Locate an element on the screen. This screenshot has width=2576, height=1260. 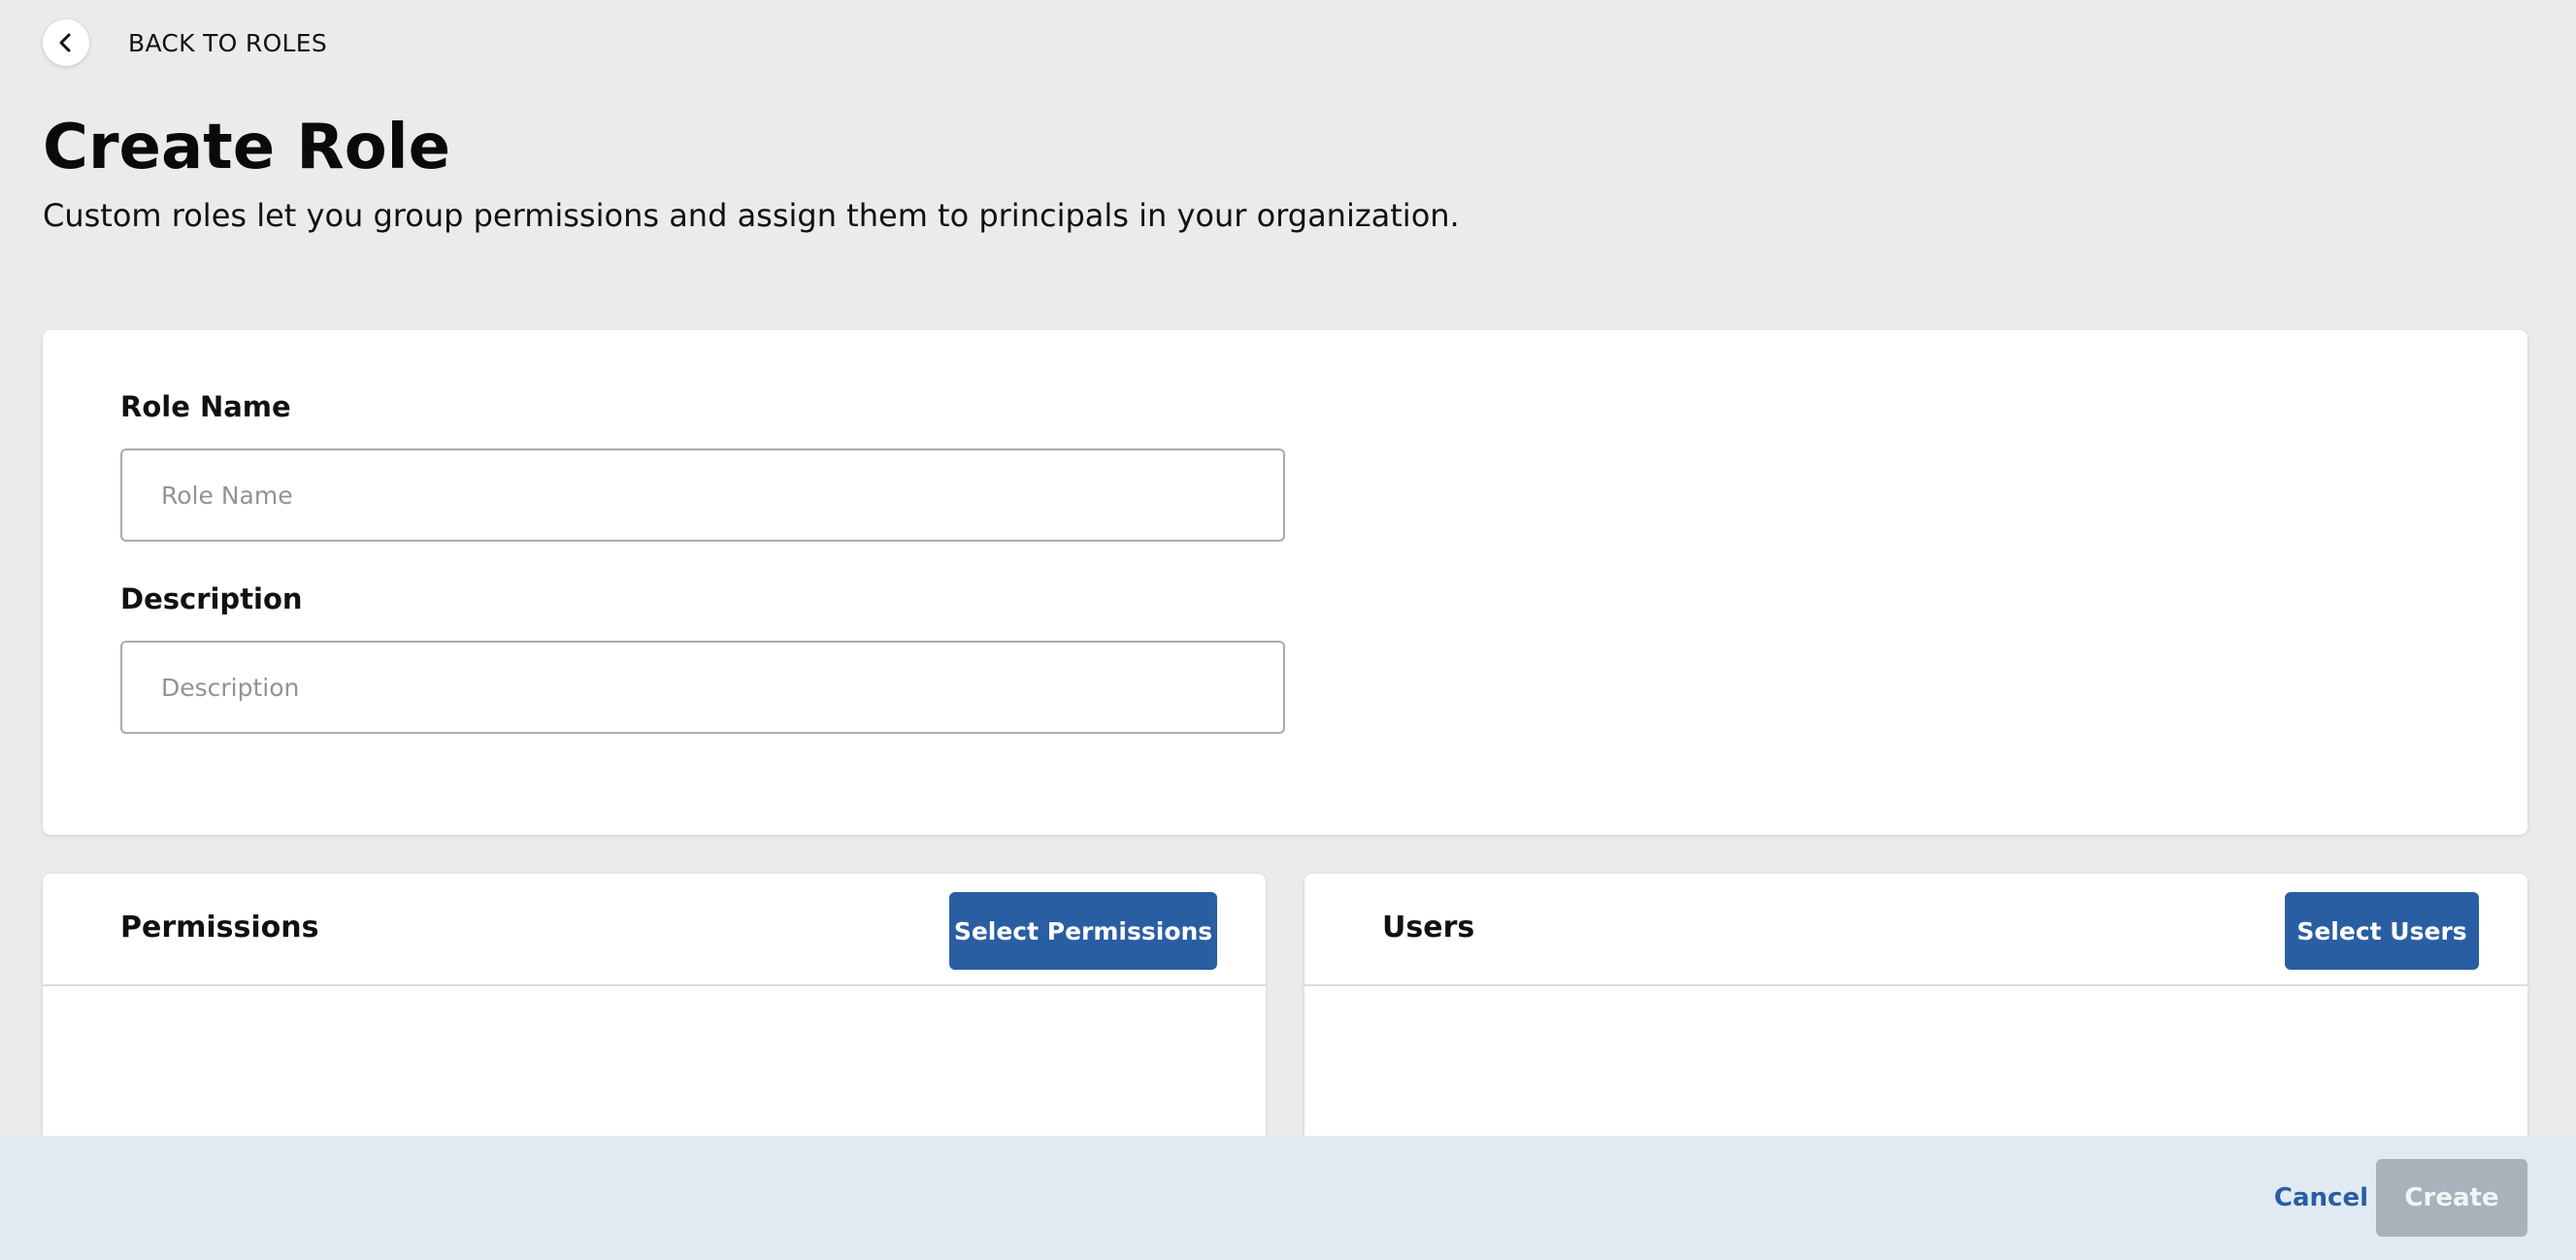
permissions-title: Permissions is located at coordinates (219, 928).